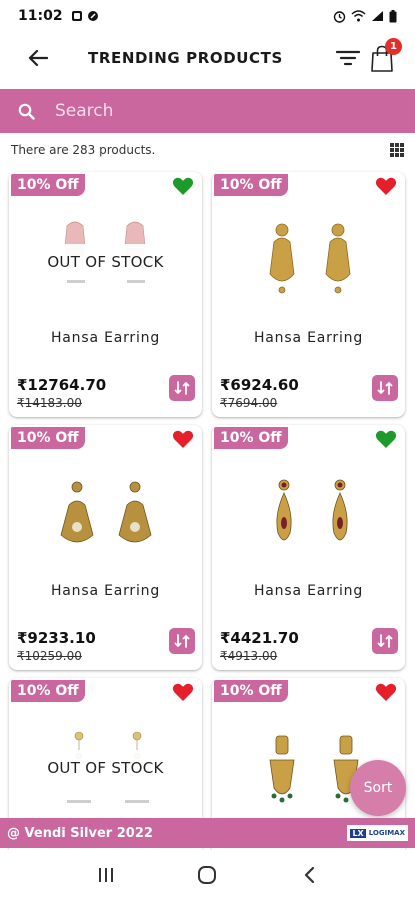  Describe the element at coordinates (393, 15) in the screenshot. I see `battery-icon` at that location.